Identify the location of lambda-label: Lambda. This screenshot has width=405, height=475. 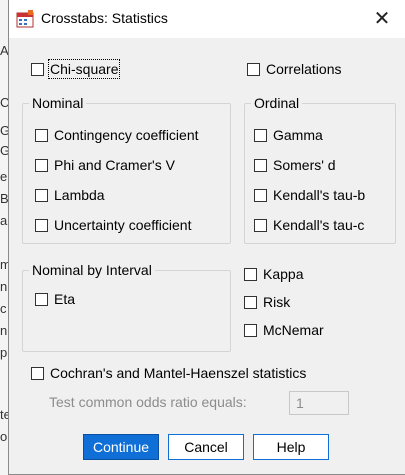
(79, 195).